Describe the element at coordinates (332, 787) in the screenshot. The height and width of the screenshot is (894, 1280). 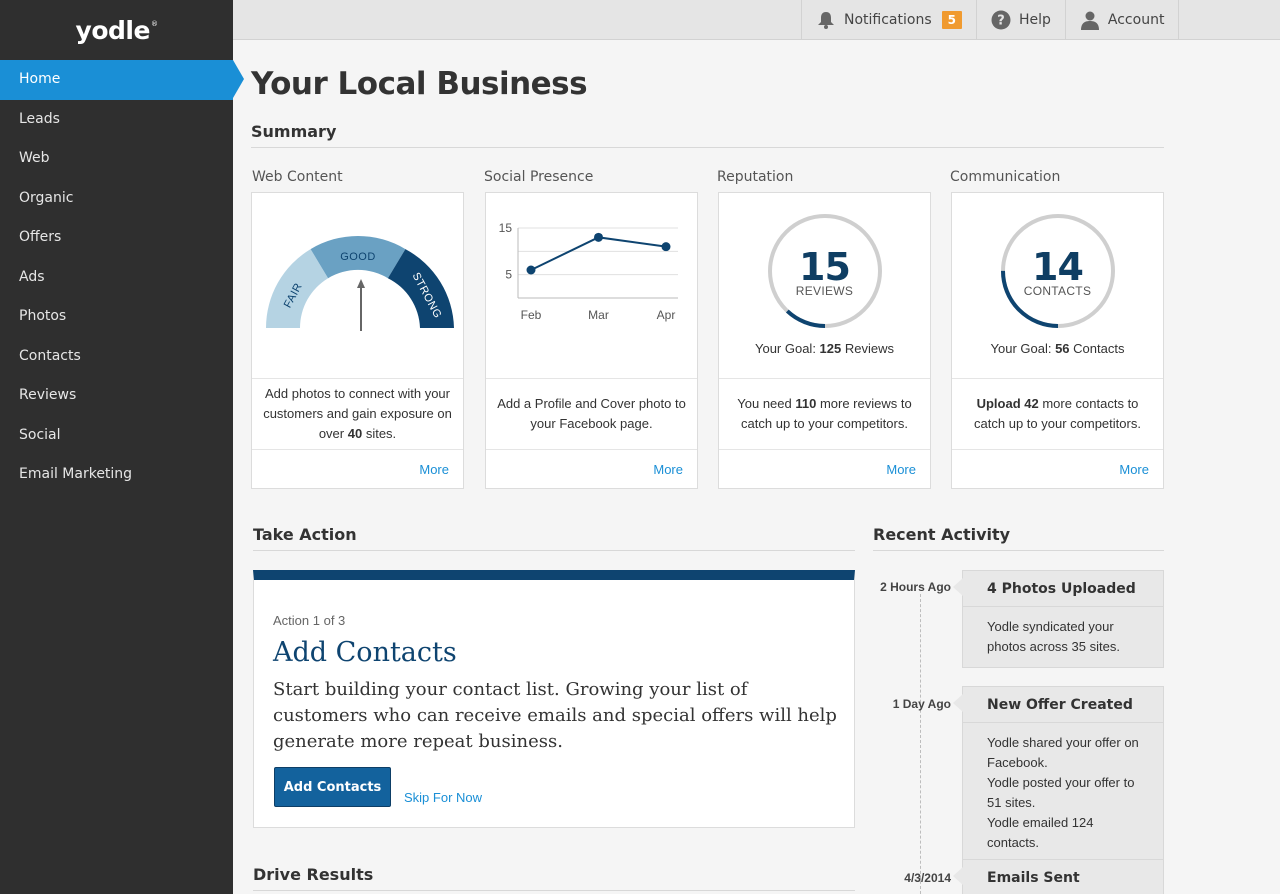
I see `add-contacts-button: Add Contacts` at that location.